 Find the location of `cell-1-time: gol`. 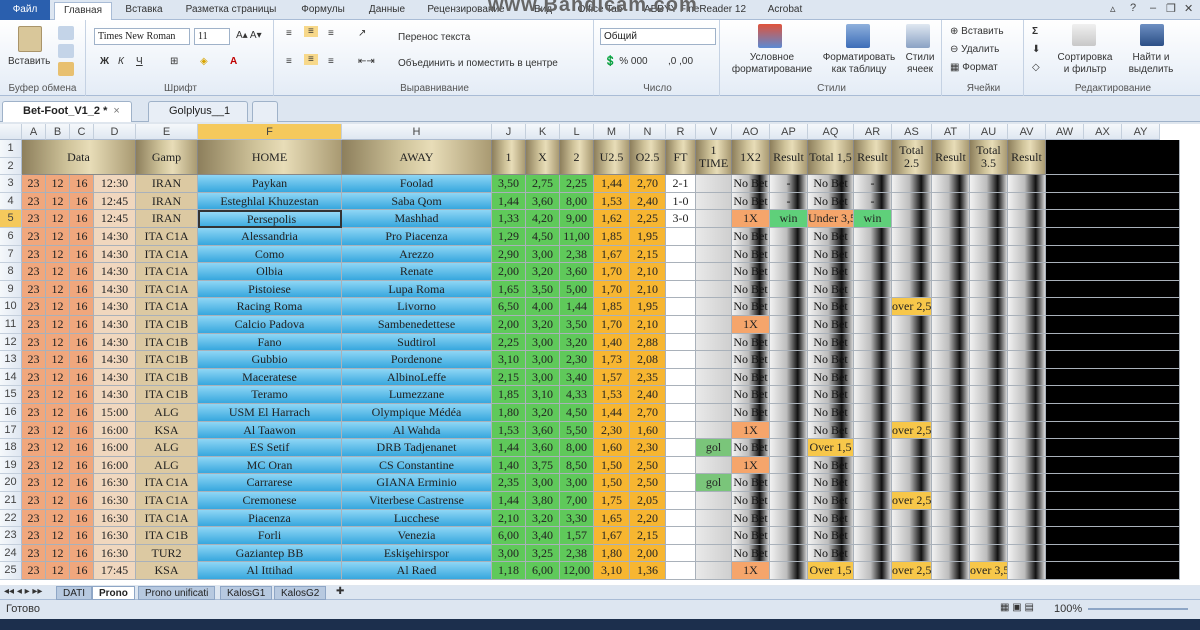

cell-1-time: gol is located at coordinates (714, 483).